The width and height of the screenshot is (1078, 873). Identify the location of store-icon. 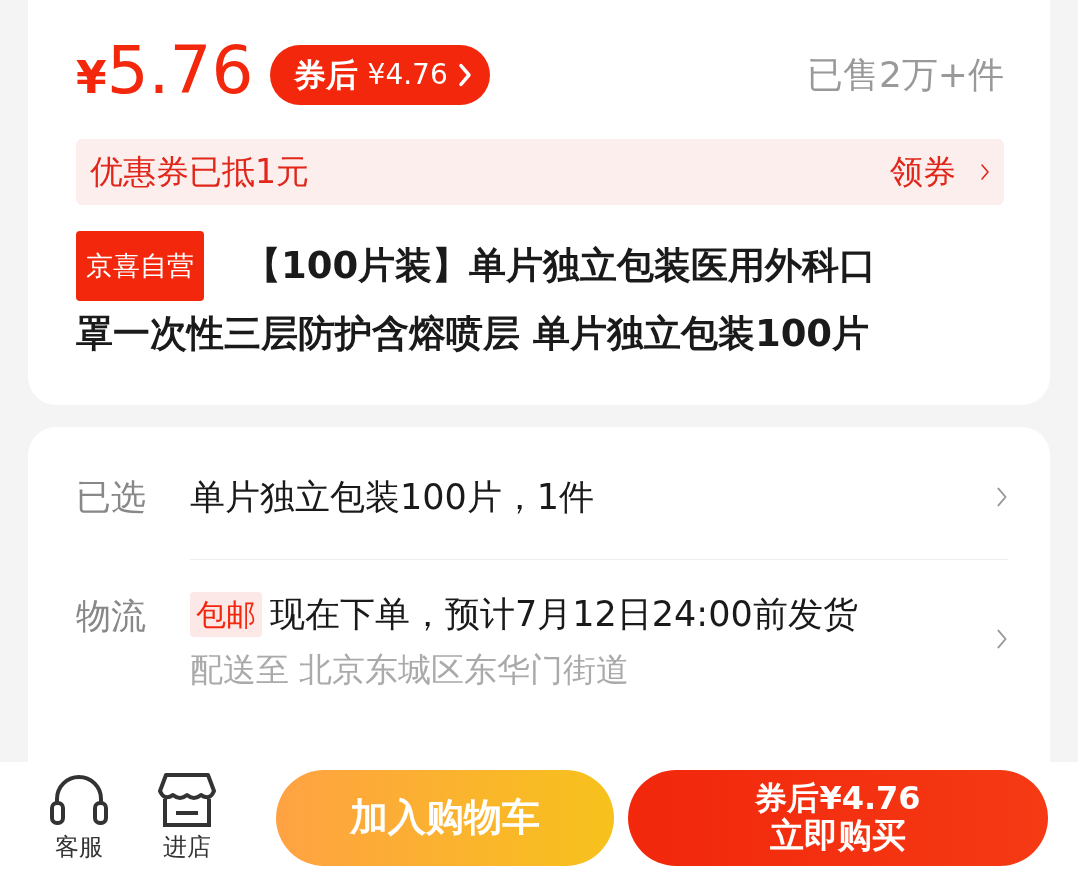
(187, 799).